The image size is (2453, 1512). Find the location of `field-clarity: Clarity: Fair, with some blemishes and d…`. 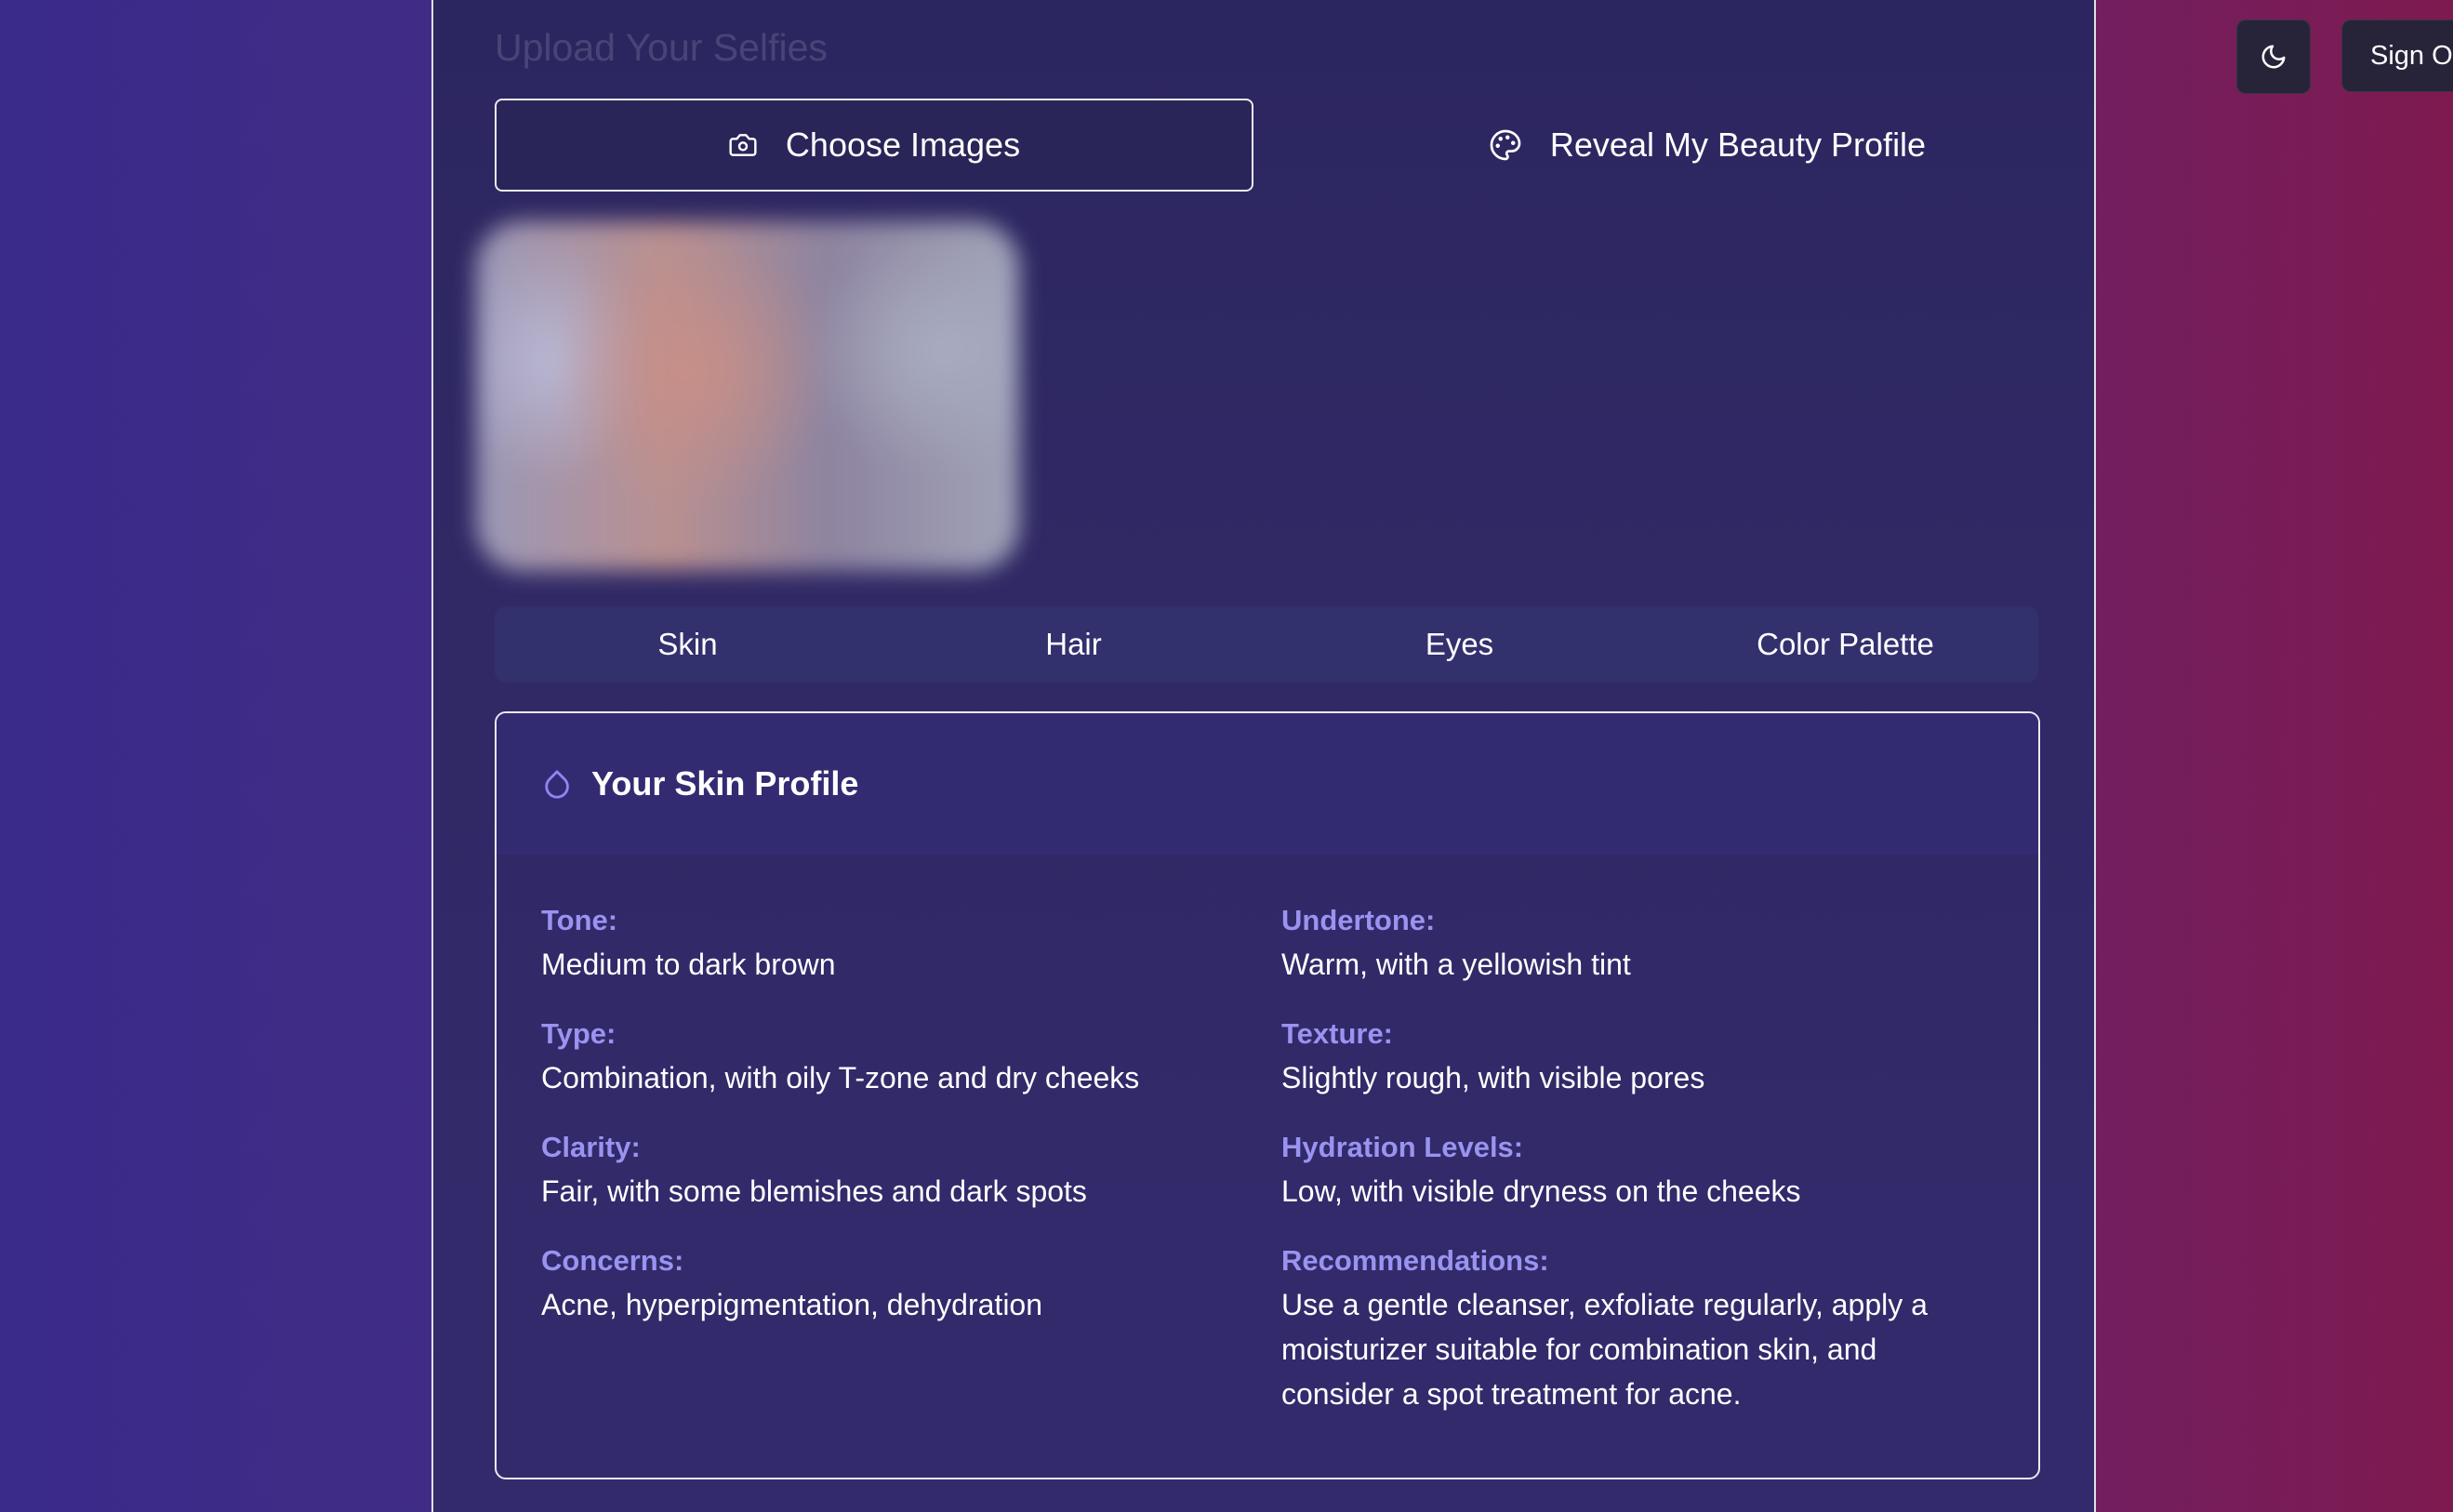

field-clarity: Clarity: Fair, with some blemishes and d… is located at coordinates (911, 1170).